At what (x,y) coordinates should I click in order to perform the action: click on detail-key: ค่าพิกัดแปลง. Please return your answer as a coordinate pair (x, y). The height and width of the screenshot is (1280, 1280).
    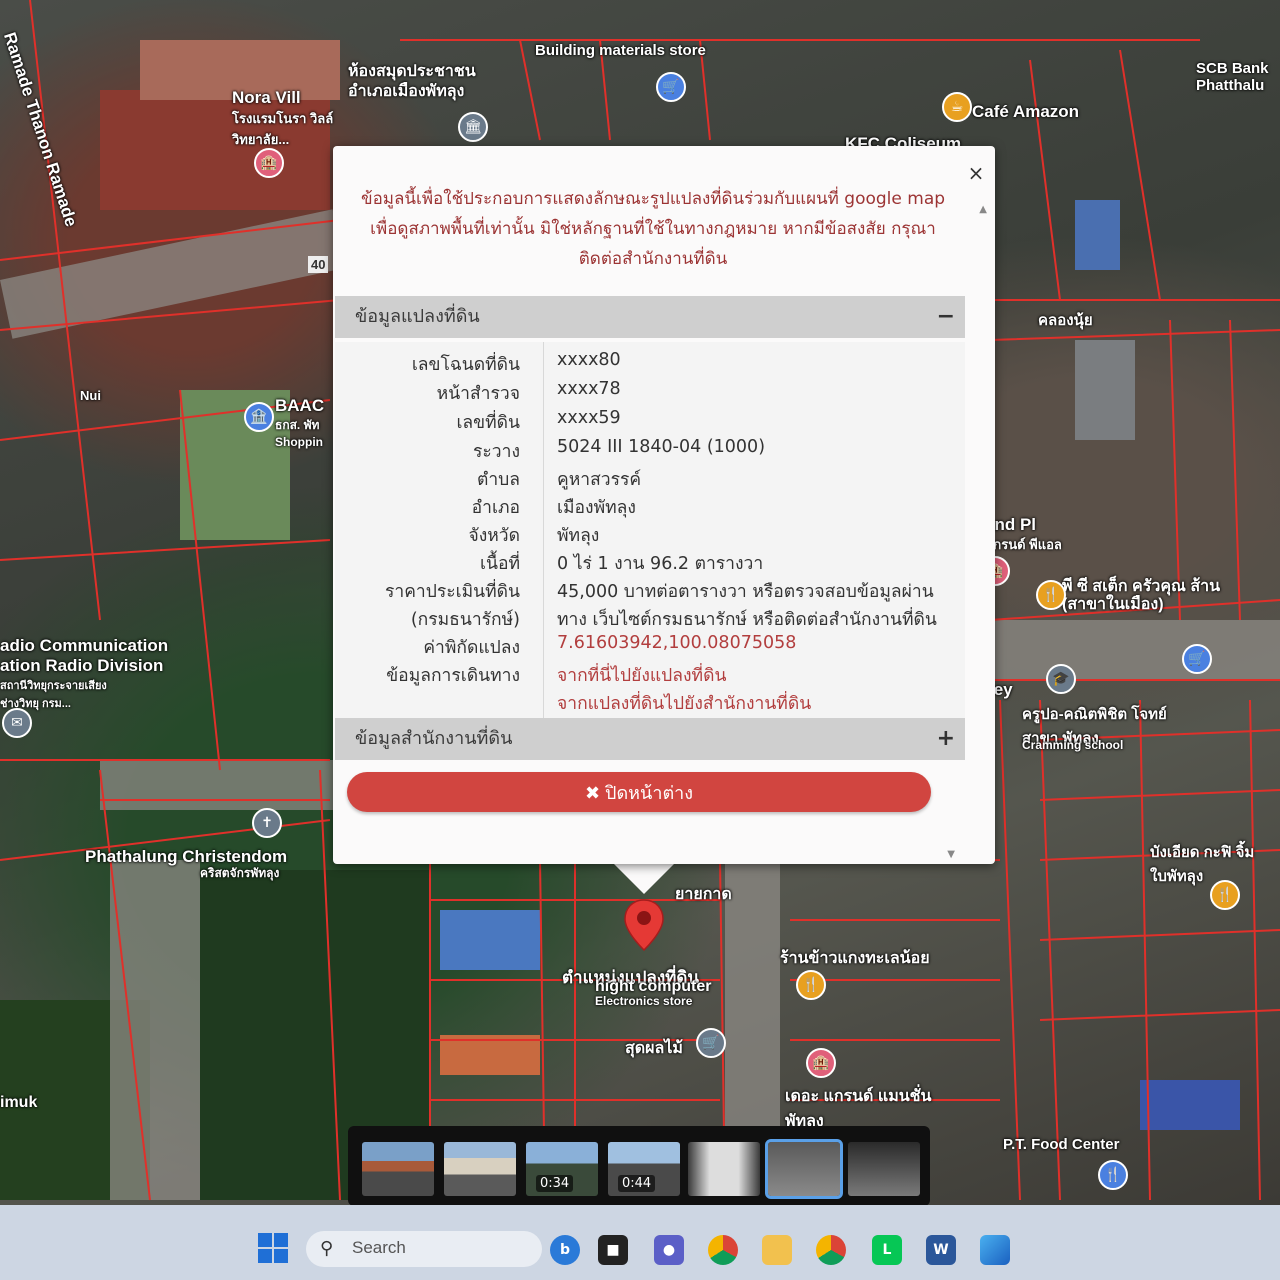
    Looking at the image, I should click on (471, 648).